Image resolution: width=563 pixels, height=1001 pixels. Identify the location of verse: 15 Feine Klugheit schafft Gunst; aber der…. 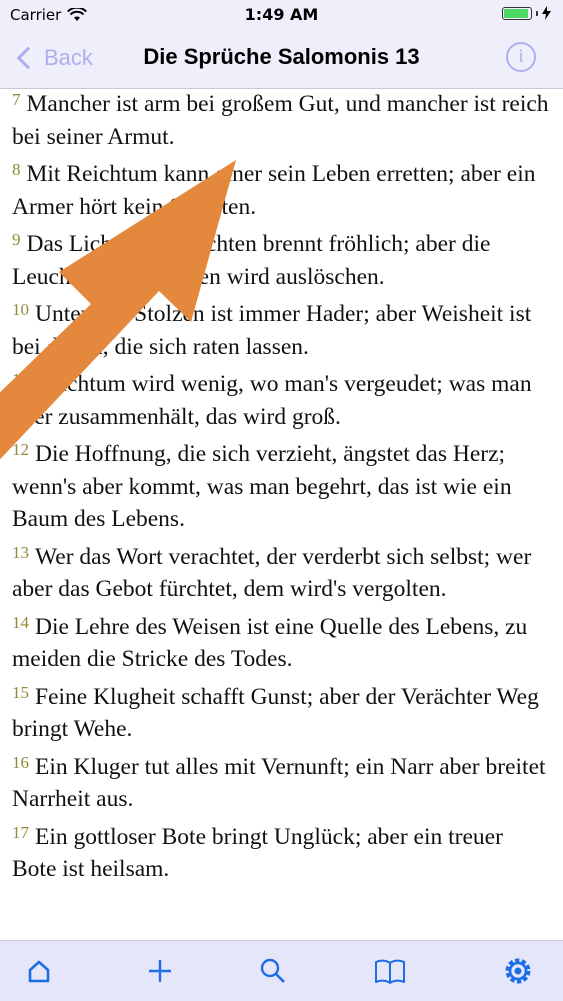
(282, 713).